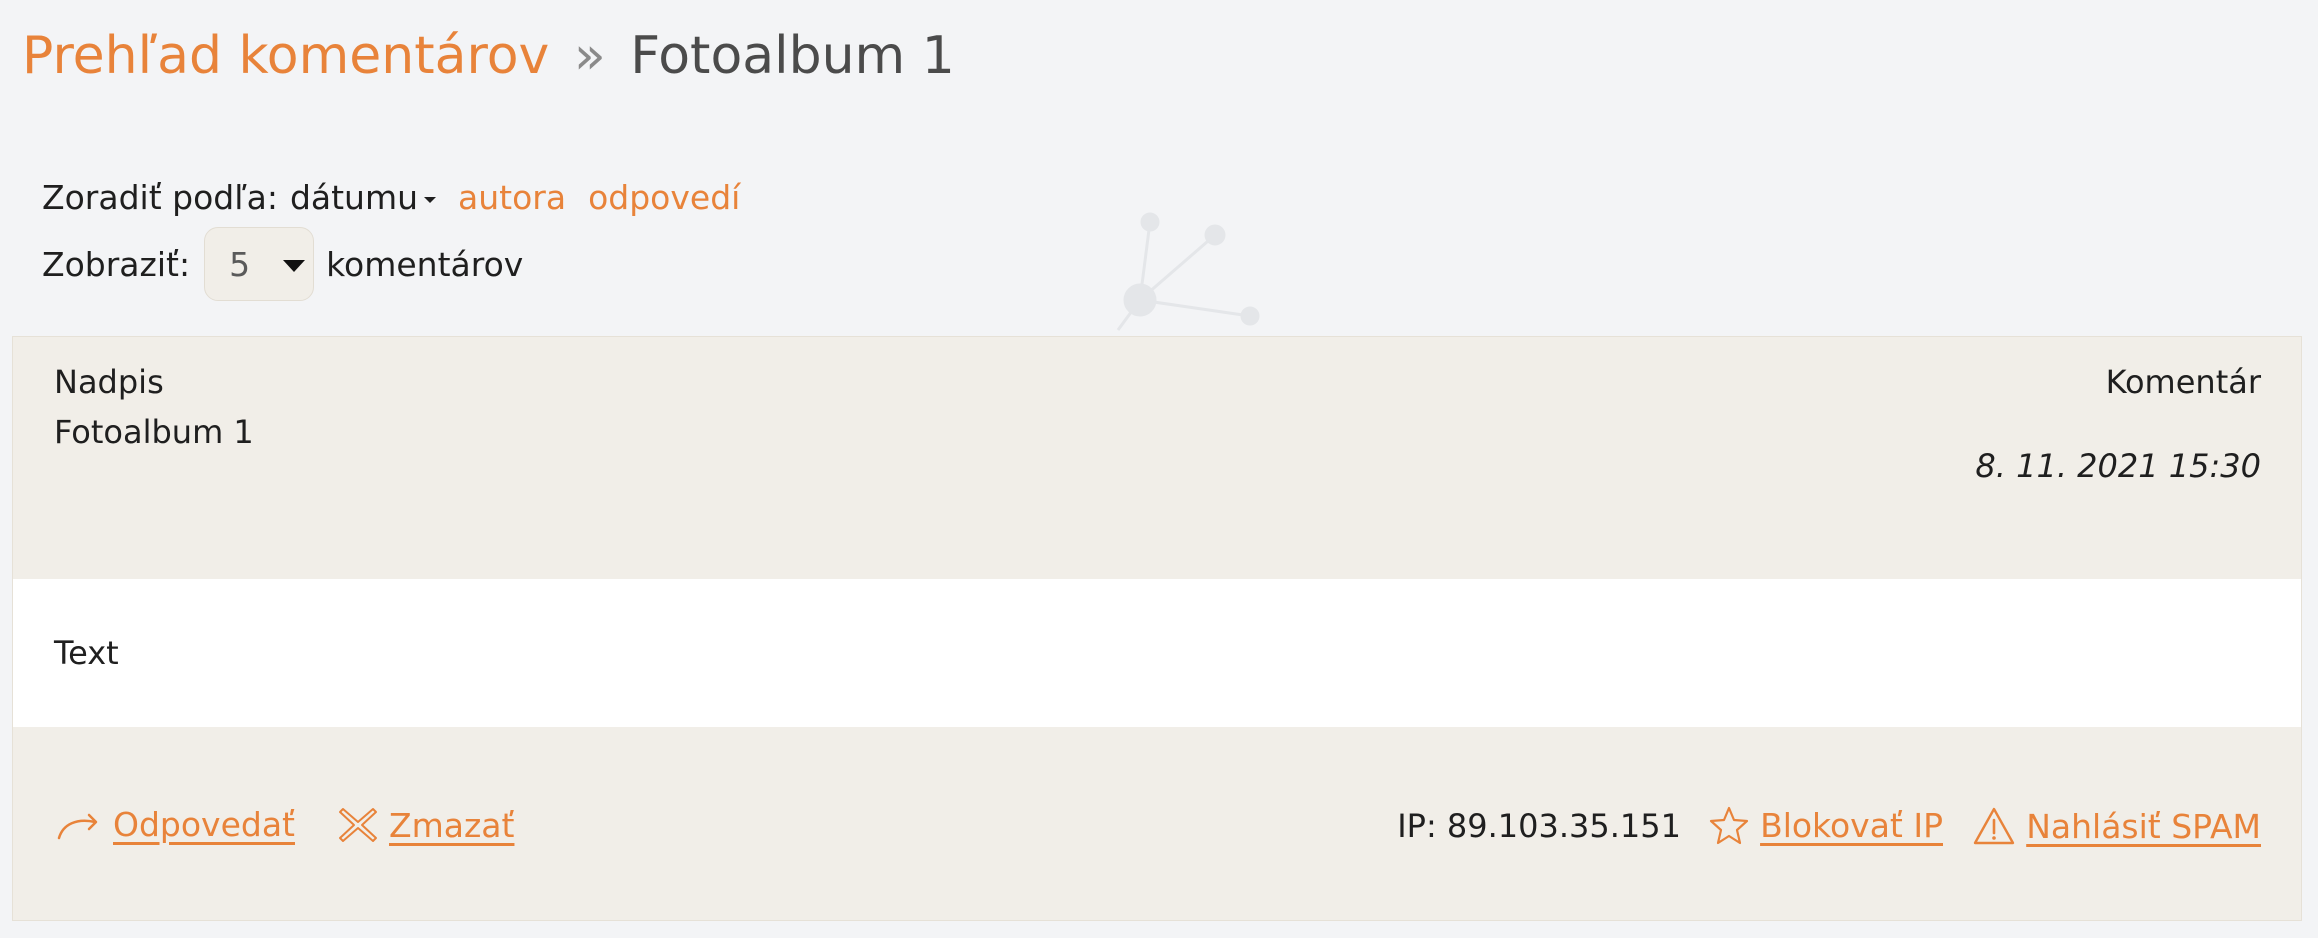  I want to click on delete-button: Zmazať, so click(425, 825).